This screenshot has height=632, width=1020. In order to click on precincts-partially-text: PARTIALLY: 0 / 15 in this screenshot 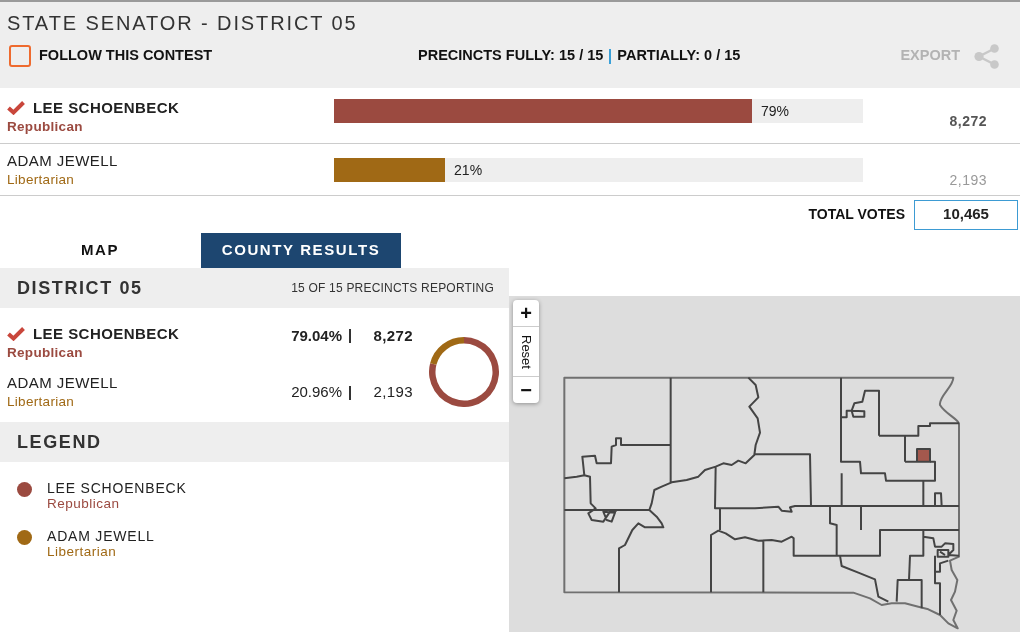, I will do `click(679, 56)`.